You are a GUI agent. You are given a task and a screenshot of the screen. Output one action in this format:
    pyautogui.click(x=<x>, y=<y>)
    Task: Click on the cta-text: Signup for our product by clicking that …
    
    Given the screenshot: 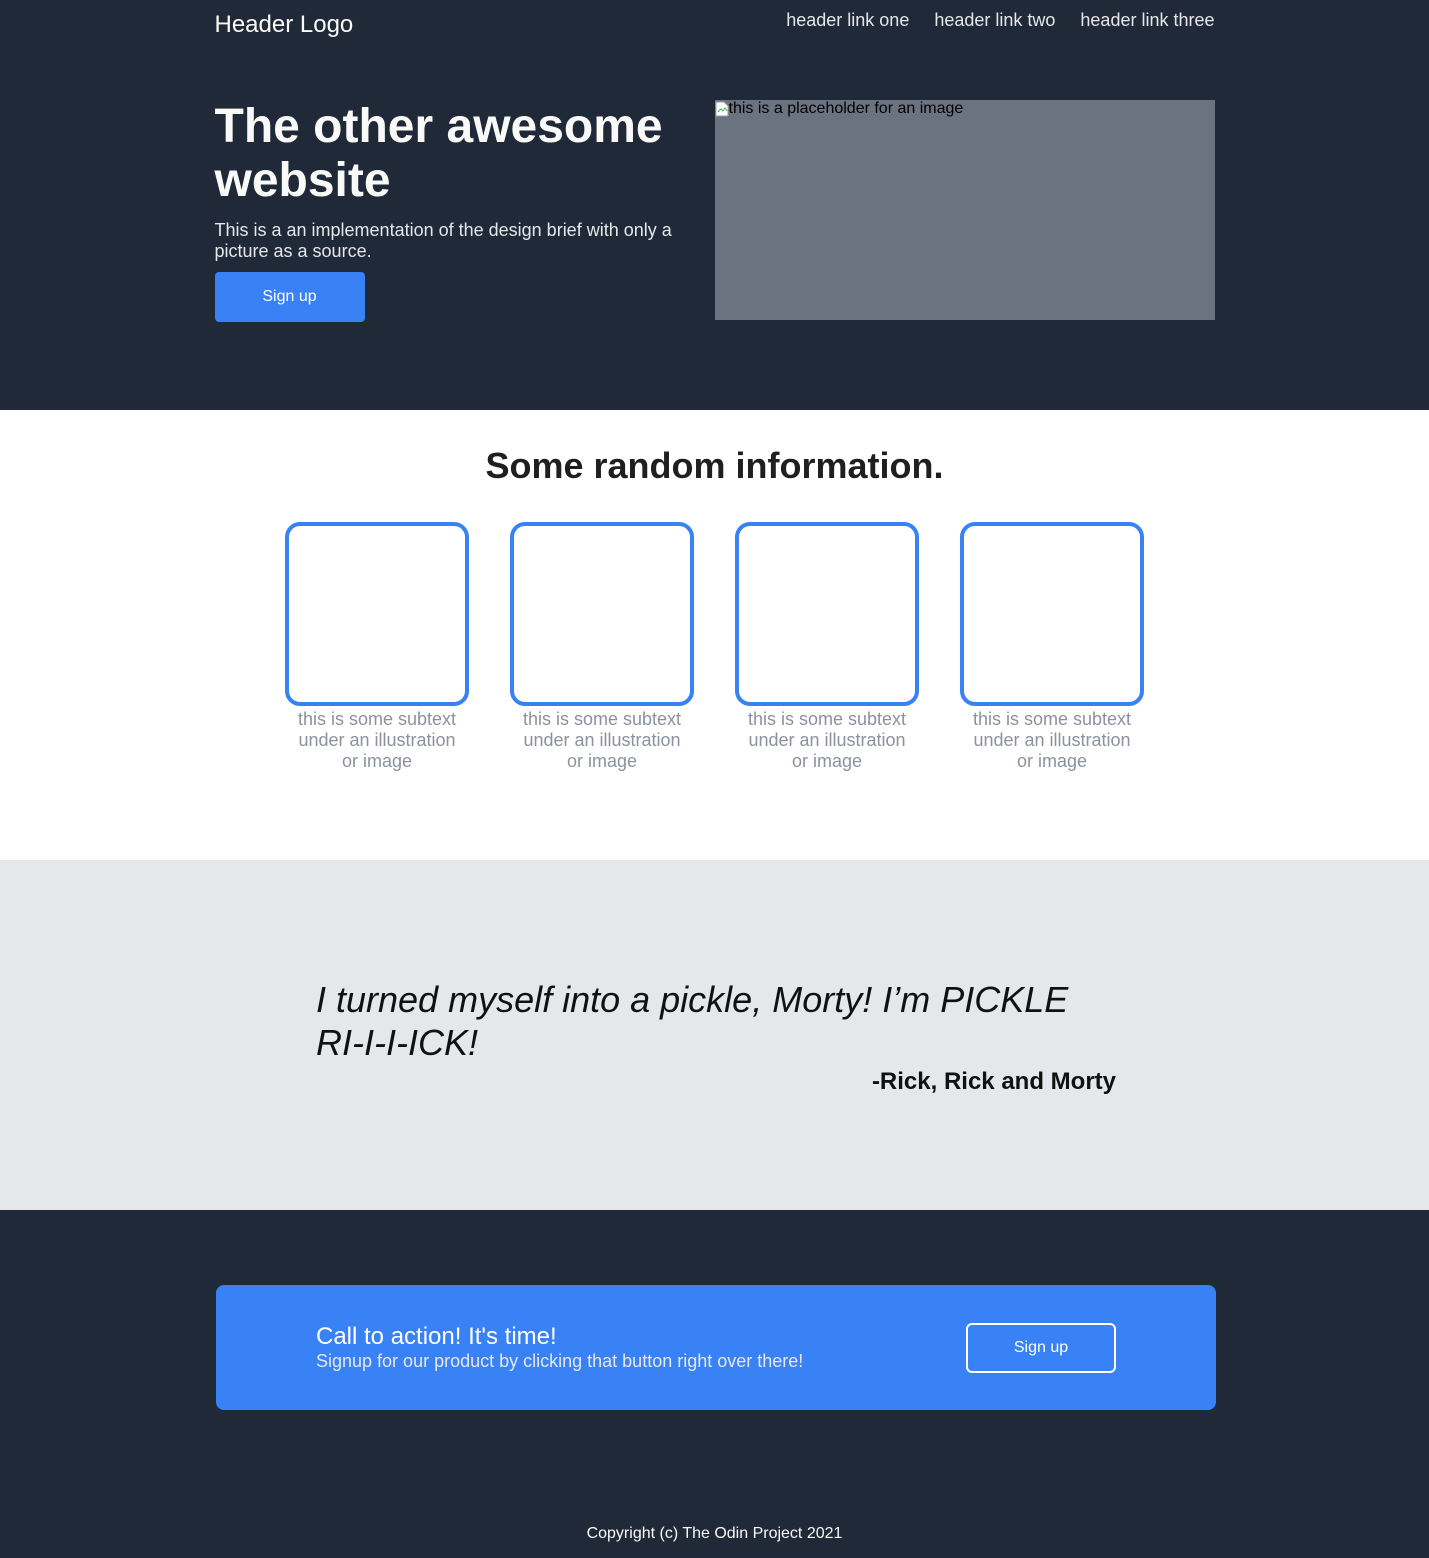 What is the action you would take?
    pyautogui.click(x=560, y=1361)
    